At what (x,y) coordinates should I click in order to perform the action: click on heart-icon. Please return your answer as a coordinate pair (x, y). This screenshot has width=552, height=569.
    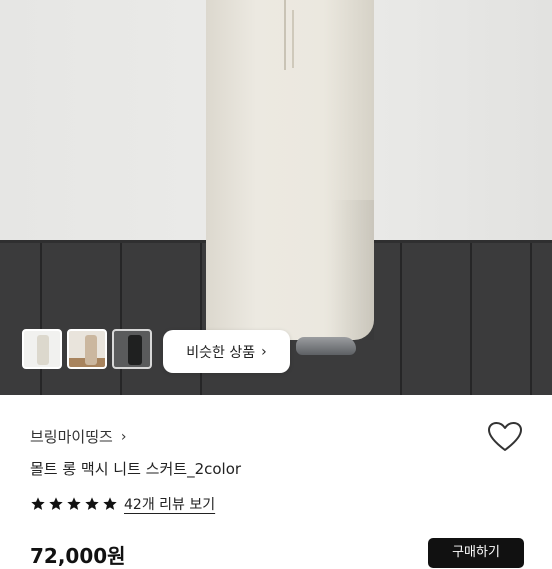
    Looking at the image, I should click on (505, 437).